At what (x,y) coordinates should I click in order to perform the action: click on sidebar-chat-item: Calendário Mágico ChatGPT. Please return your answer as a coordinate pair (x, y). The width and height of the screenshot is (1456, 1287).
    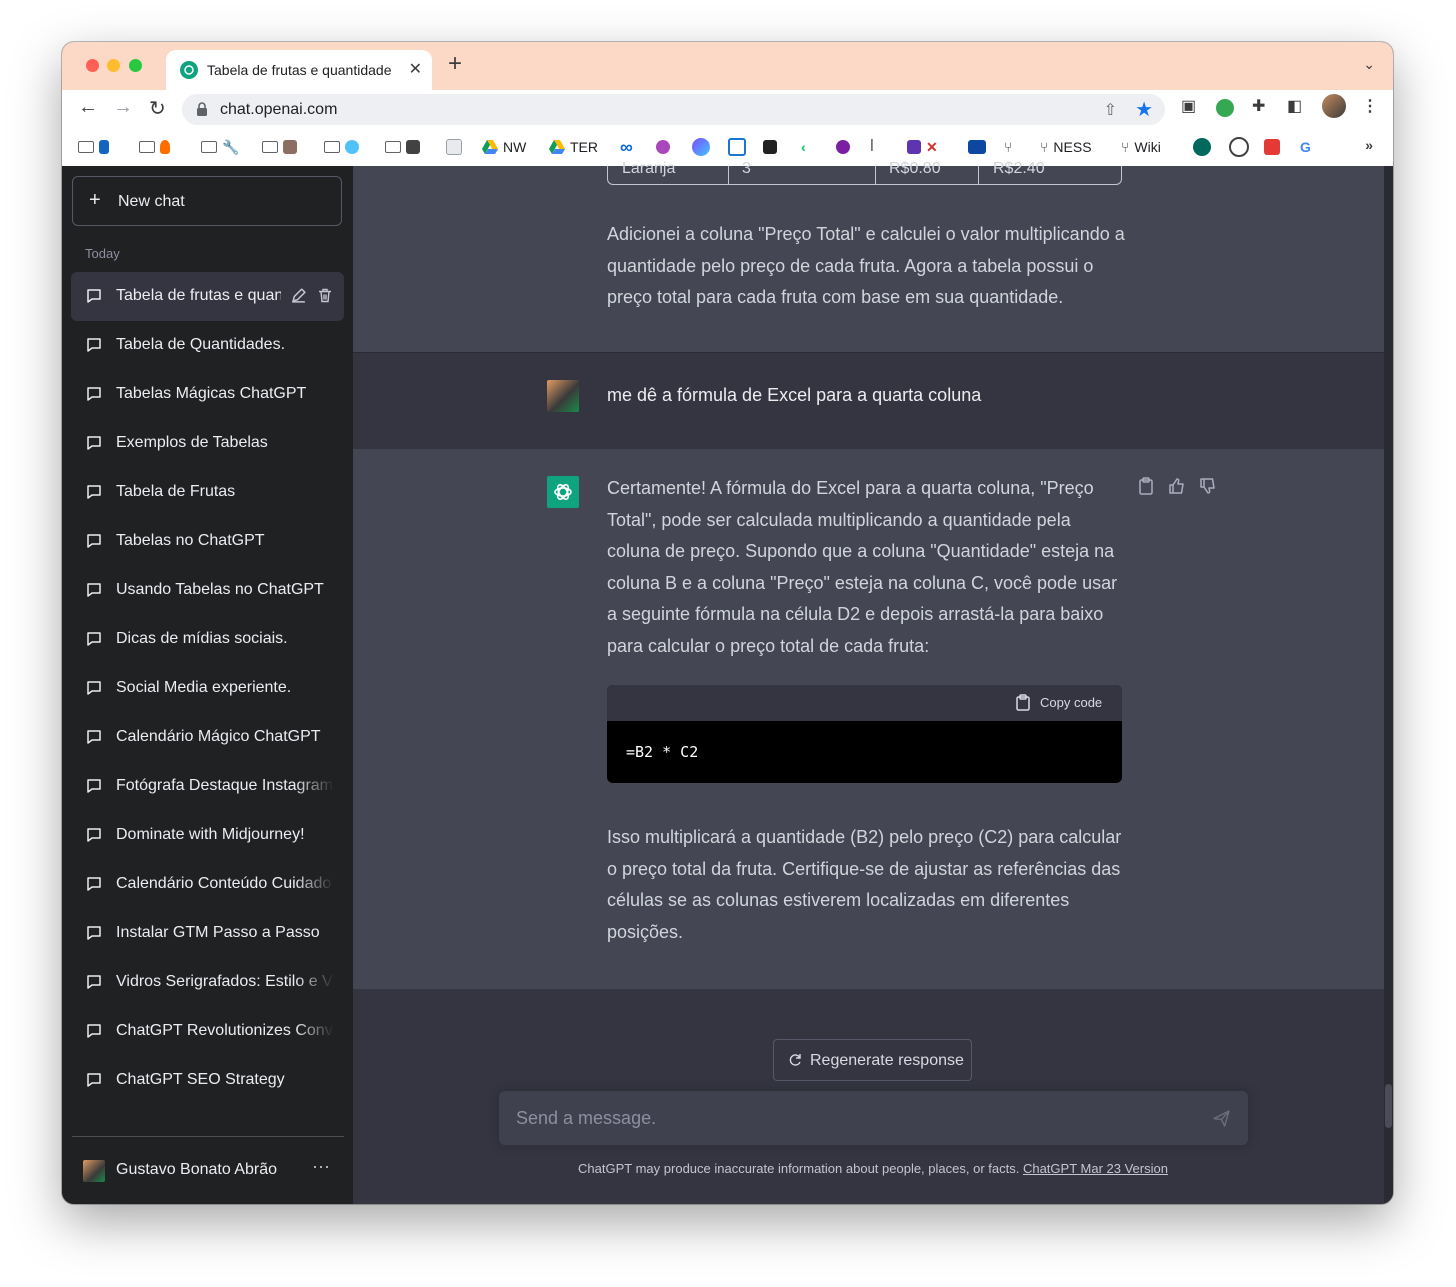
    Looking at the image, I should click on (207, 737).